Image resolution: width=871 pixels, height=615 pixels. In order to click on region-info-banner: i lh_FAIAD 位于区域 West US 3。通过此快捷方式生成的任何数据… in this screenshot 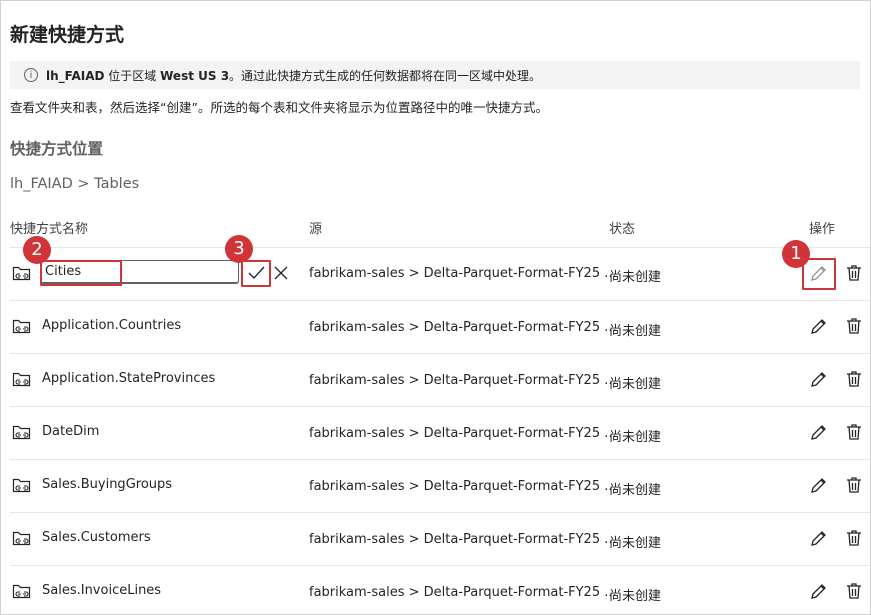, I will do `click(435, 75)`.